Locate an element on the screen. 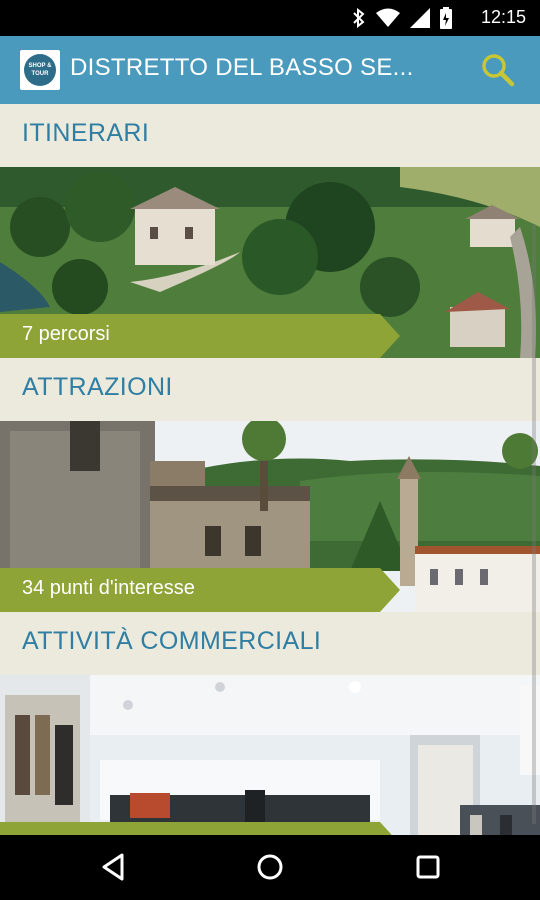 The image size is (540, 900). recents-button is located at coordinates (428, 867).